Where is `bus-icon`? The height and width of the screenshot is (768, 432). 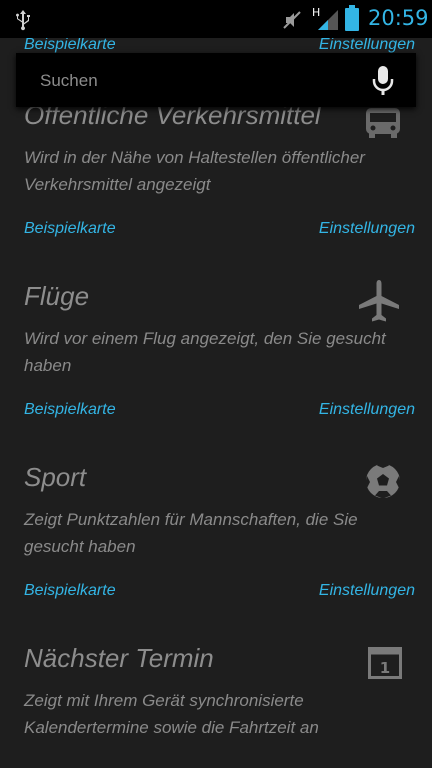
bus-icon is located at coordinates (383, 123).